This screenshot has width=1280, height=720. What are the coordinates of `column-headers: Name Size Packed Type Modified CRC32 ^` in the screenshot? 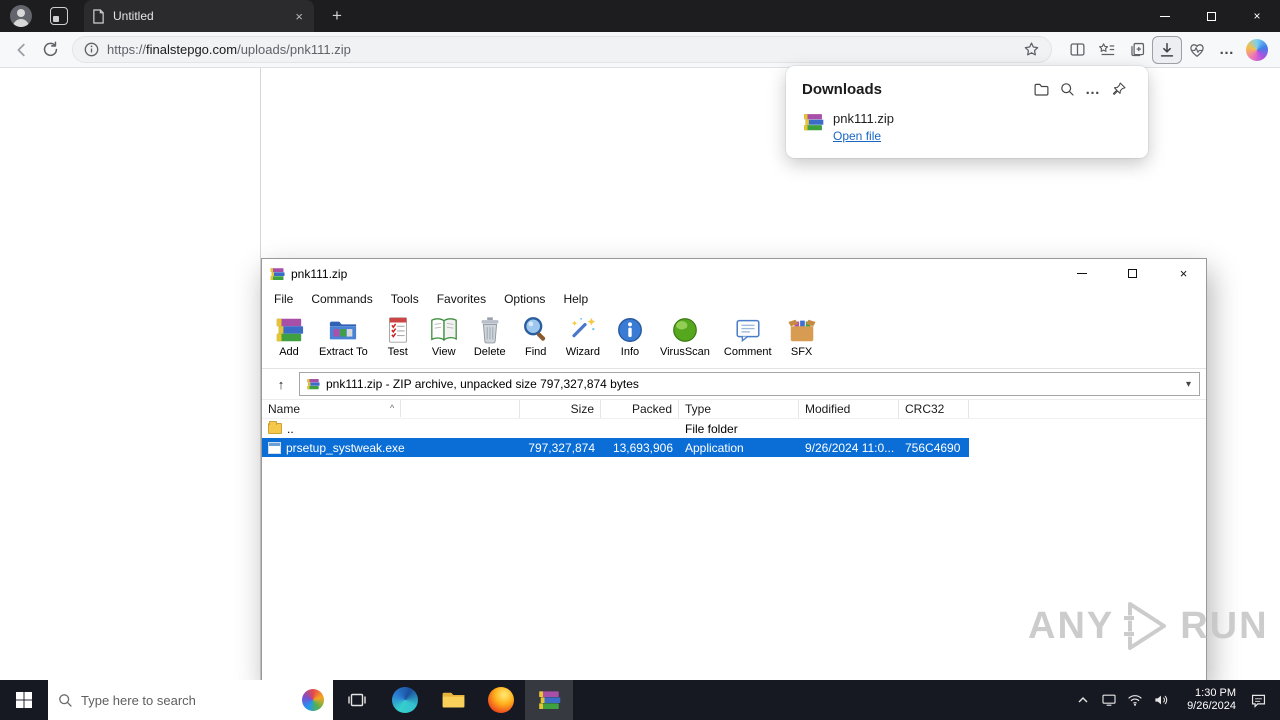 It's located at (734, 409).